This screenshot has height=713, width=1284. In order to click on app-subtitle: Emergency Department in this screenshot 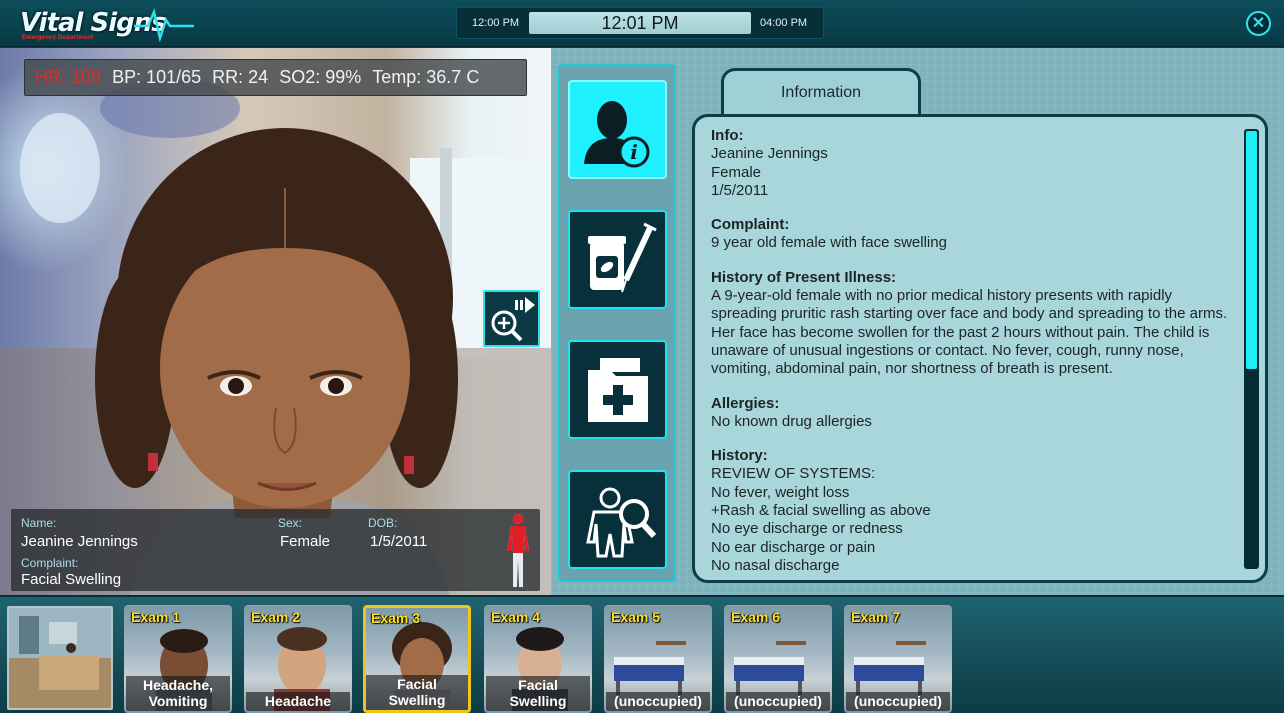, I will do `click(58, 38)`.